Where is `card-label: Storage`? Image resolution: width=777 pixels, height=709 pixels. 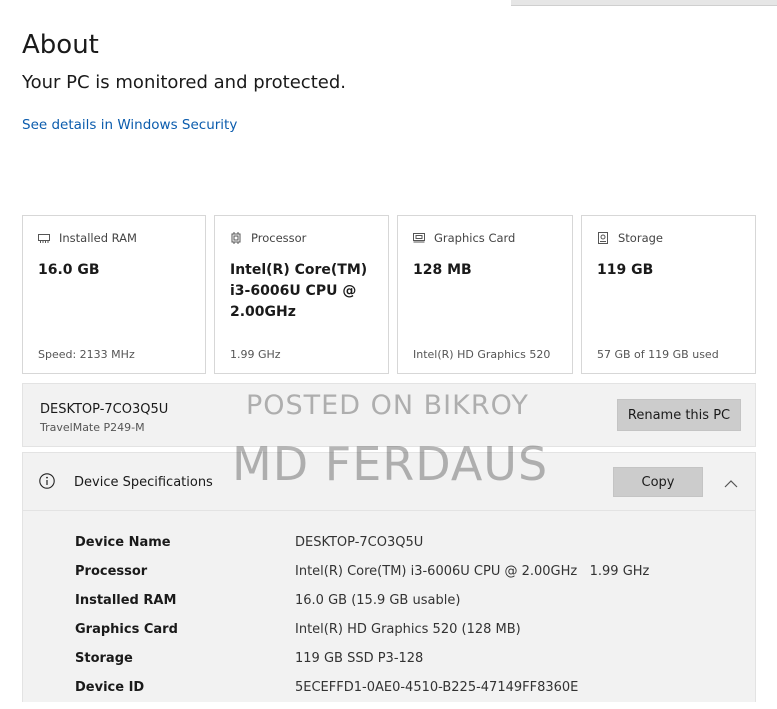
card-label: Storage is located at coordinates (640, 238).